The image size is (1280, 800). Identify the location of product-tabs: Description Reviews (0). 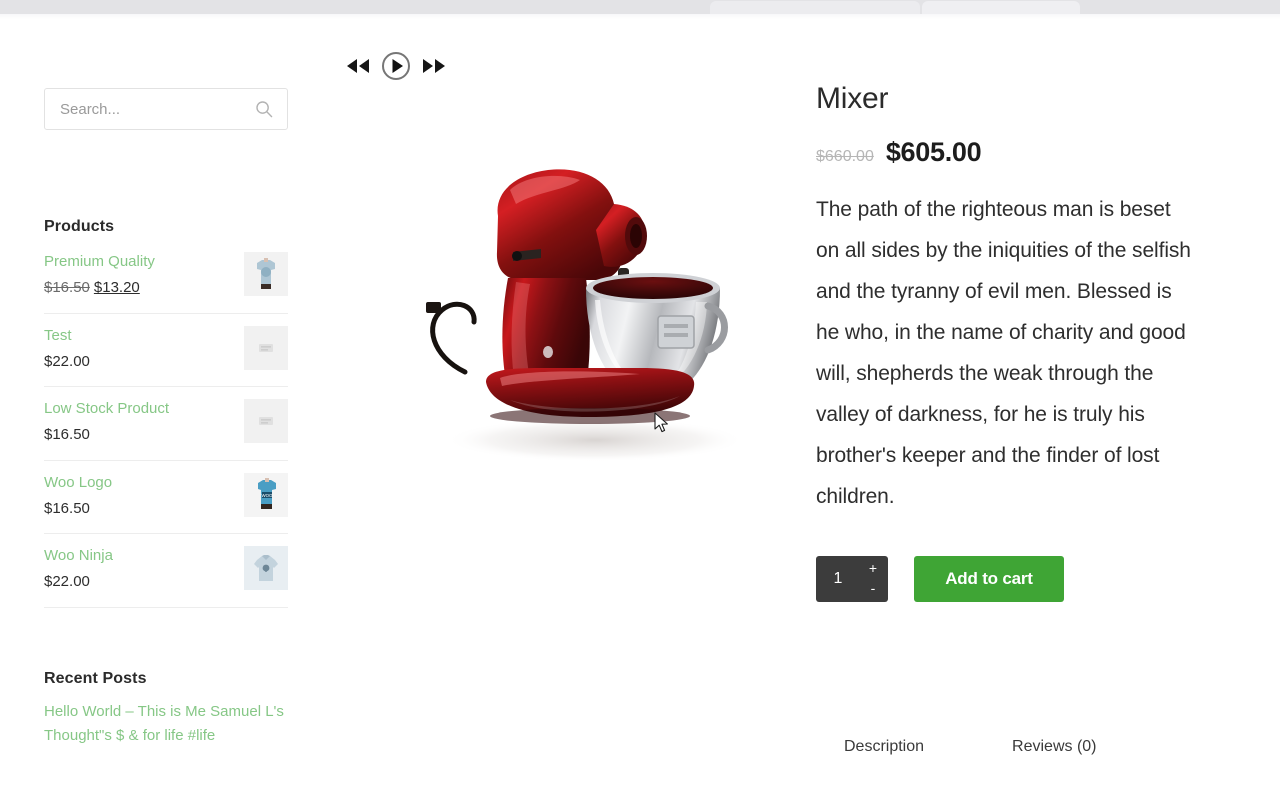
(970, 747).